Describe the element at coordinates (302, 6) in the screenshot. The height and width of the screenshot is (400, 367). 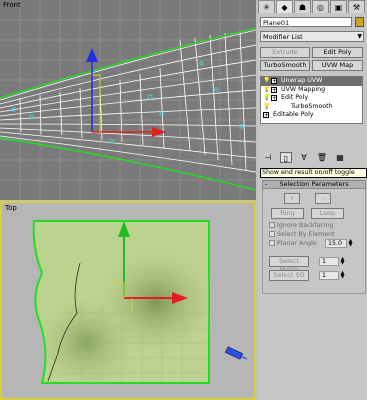
I see `hierarchy-tab-icon: ☗` at that location.